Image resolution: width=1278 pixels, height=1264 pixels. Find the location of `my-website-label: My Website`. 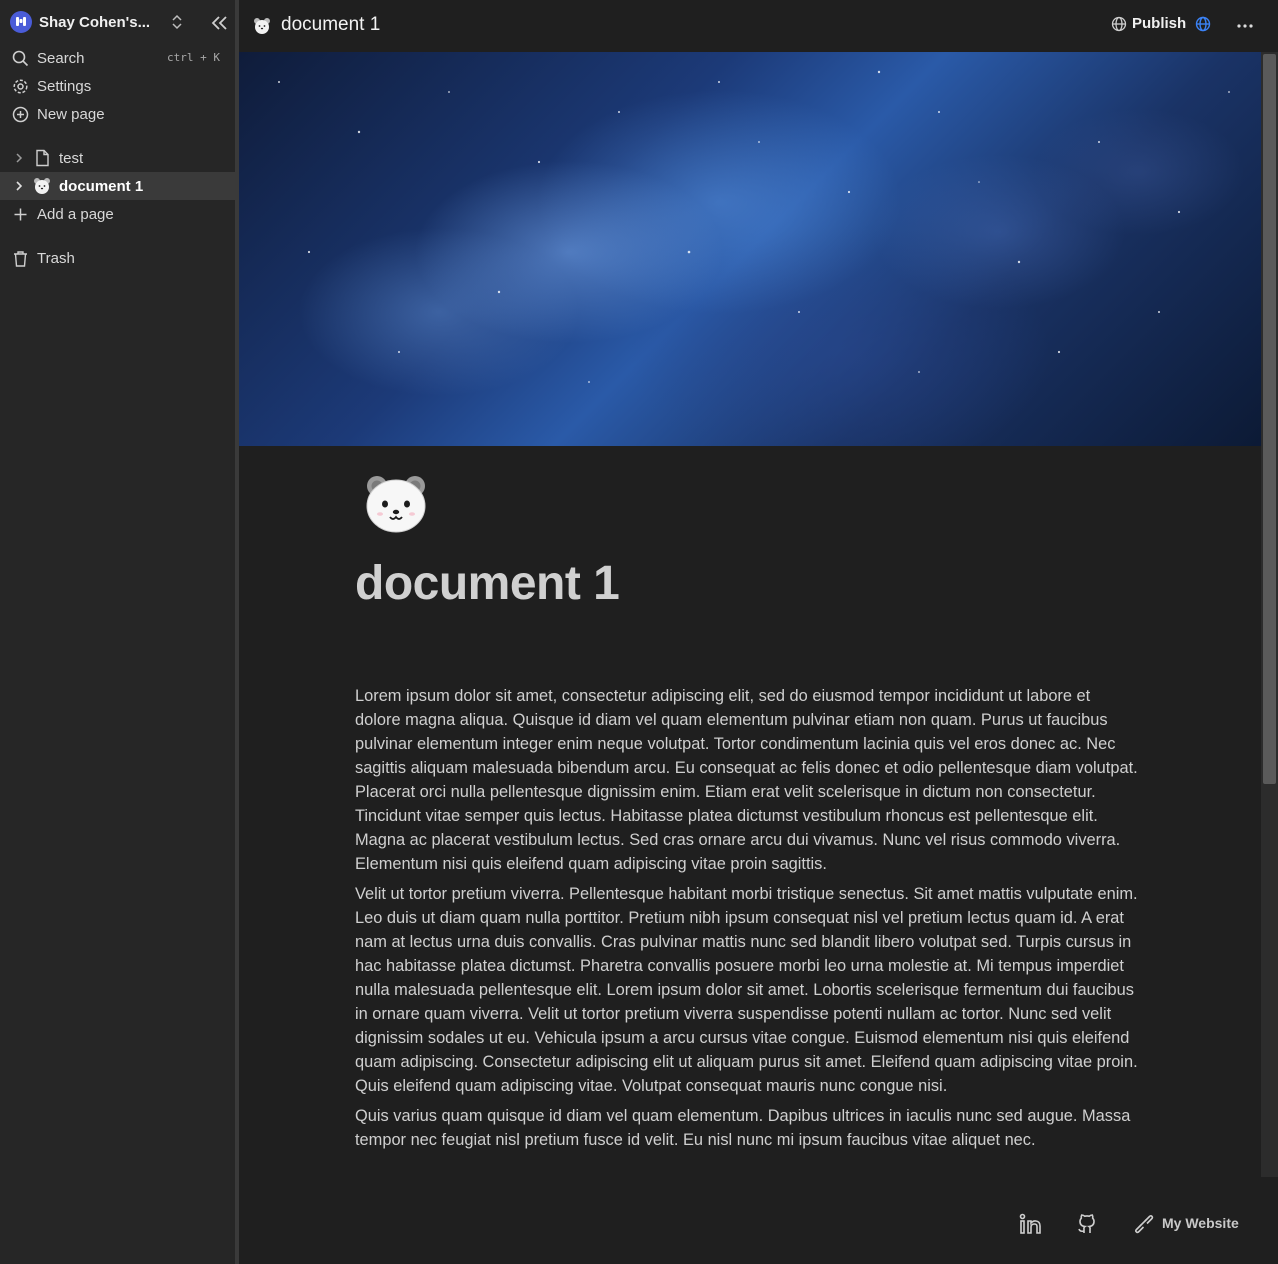

my-website-label: My Website is located at coordinates (1200, 1223).